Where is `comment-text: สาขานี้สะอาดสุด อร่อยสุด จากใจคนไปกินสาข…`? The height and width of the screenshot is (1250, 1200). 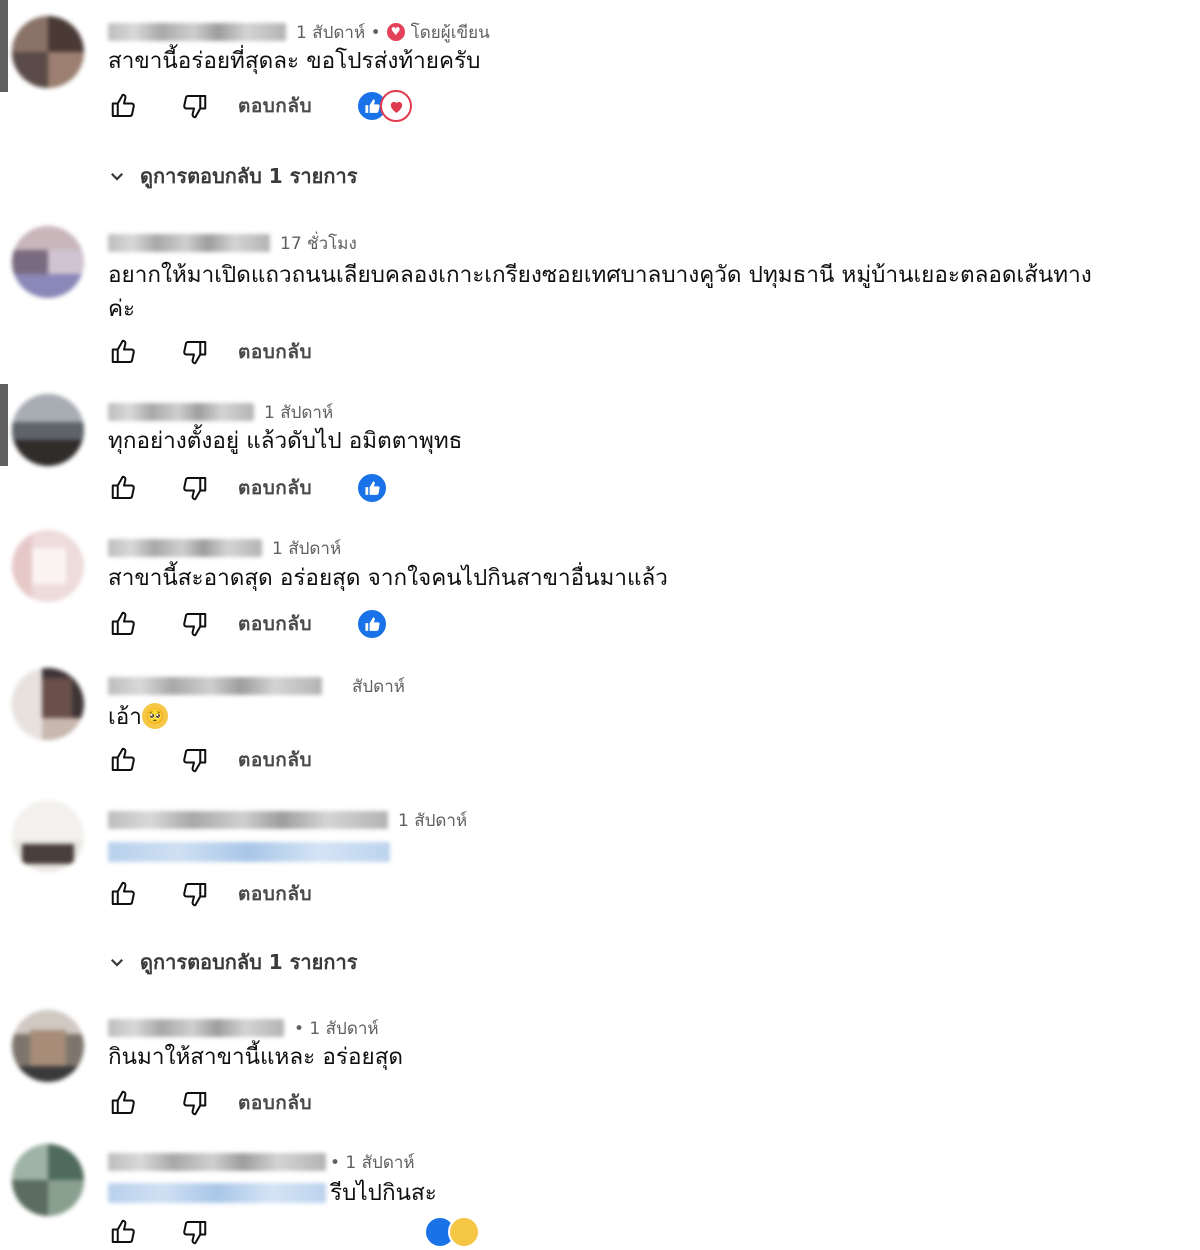
comment-text: สาขานี้สะอาดสุด อร่อยสุด จากใจคนไปกินสาข… is located at coordinates (388, 578).